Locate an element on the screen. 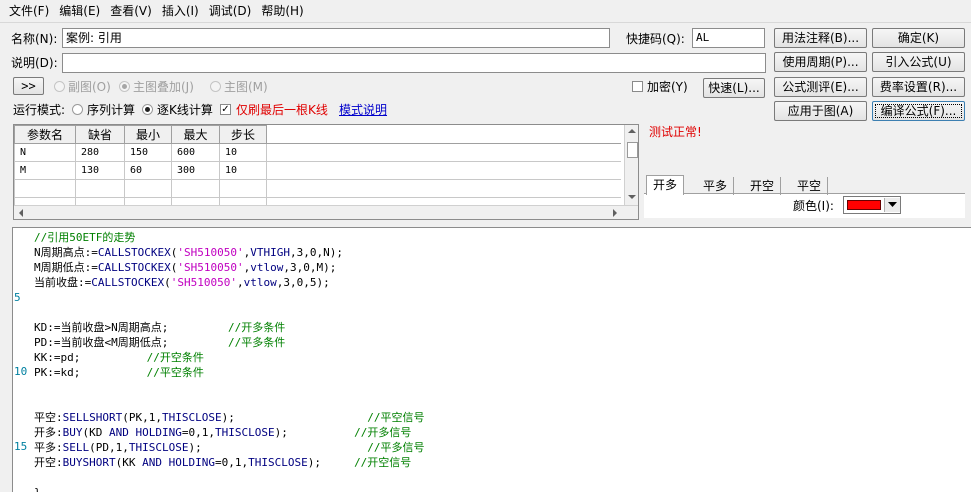  scroll-thumb is located at coordinates (632, 150).